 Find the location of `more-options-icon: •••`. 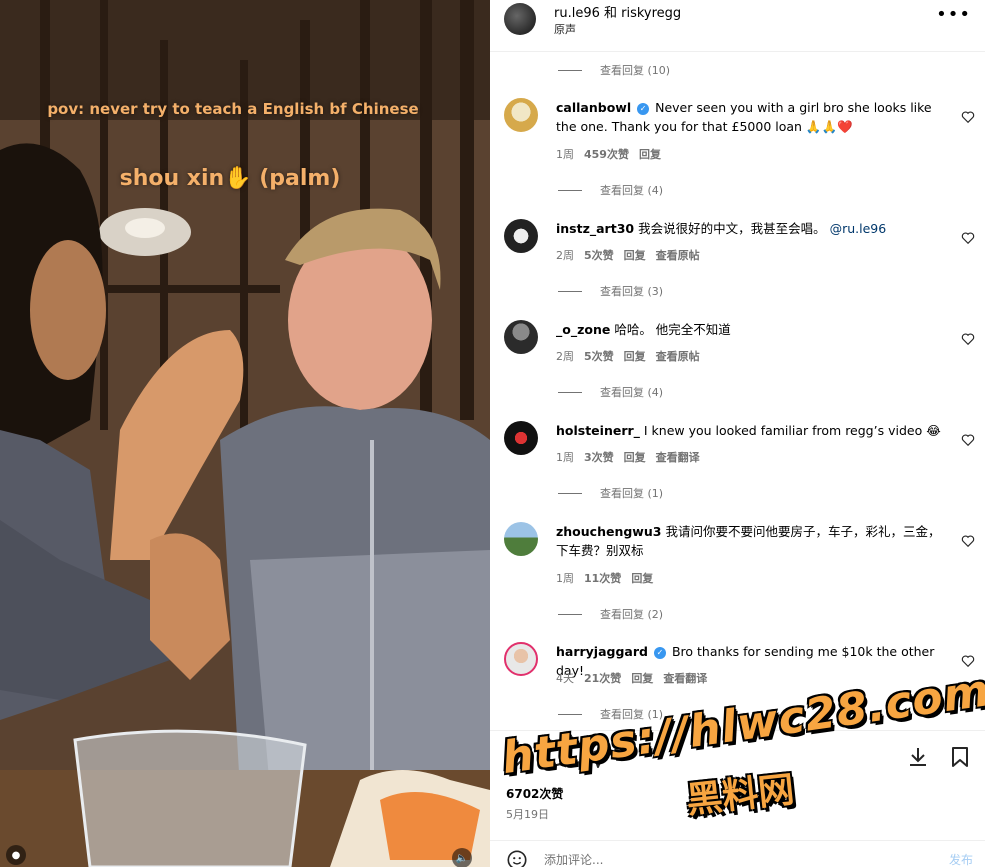

more-options-icon: ••• is located at coordinates (953, 14).